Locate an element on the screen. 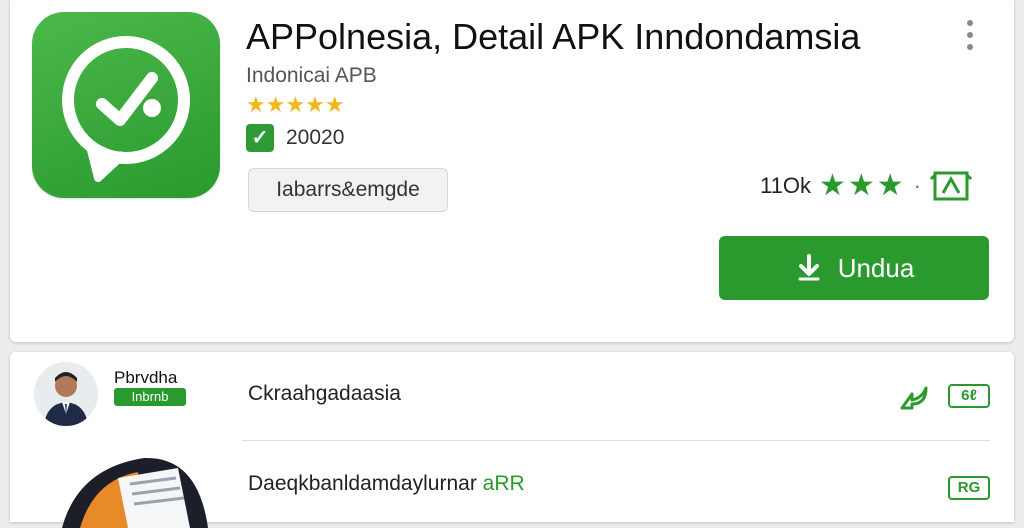 This screenshot has height=528, width=1024. verified-row: ✓ 20020 is located at coordinates (295, 138).